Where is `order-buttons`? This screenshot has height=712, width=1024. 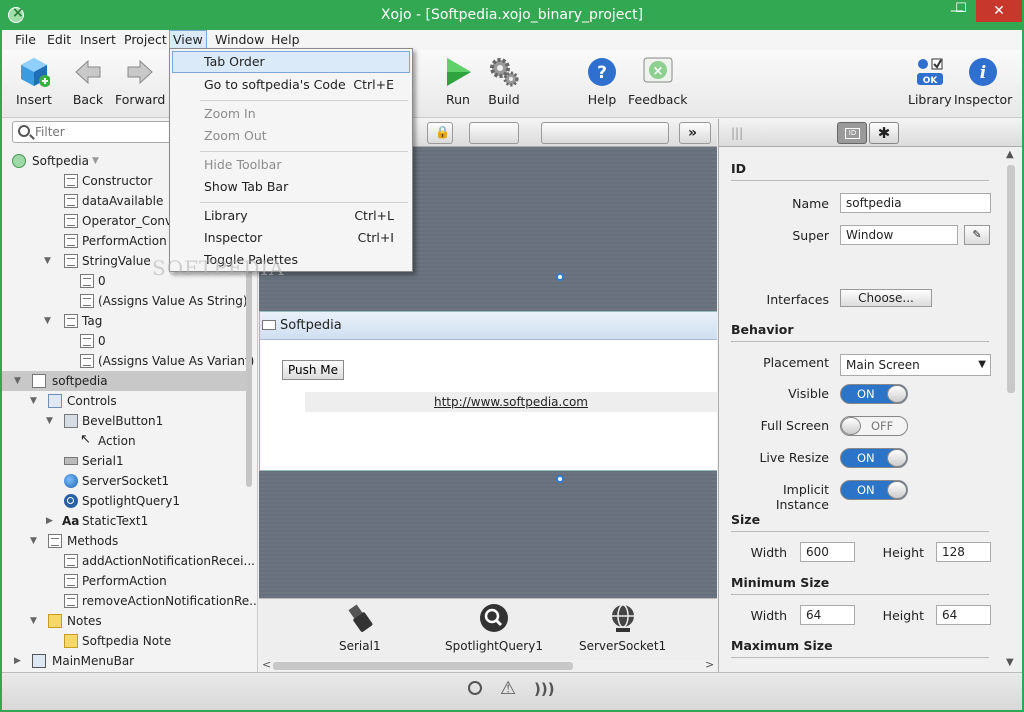 order-buttons is located at coordinates (494, 133).